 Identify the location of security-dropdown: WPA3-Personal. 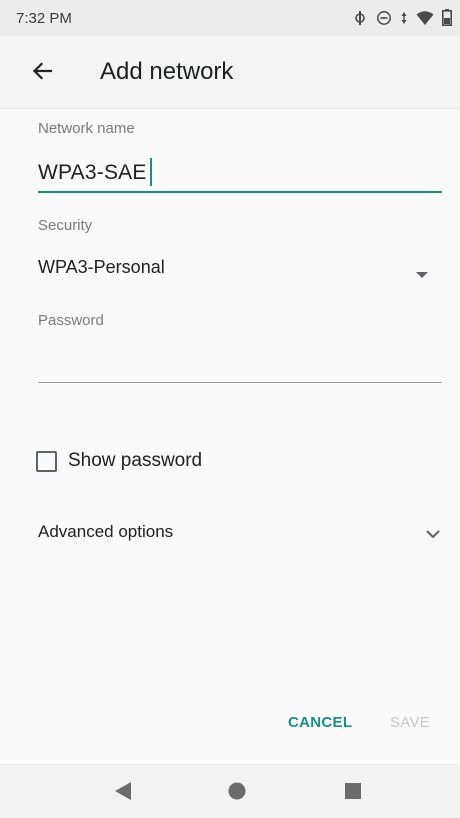
(240, 269).